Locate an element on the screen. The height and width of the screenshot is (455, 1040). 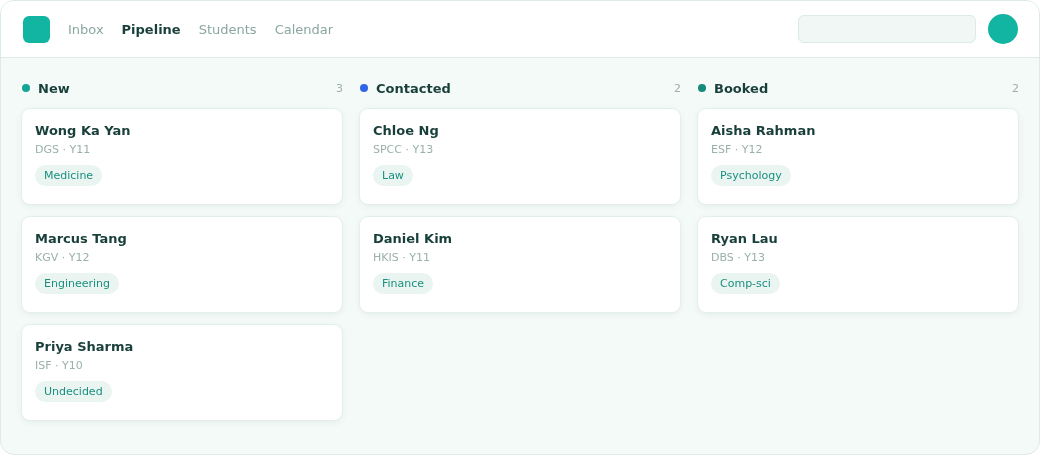
search-field is located at coordinates (887, 29).